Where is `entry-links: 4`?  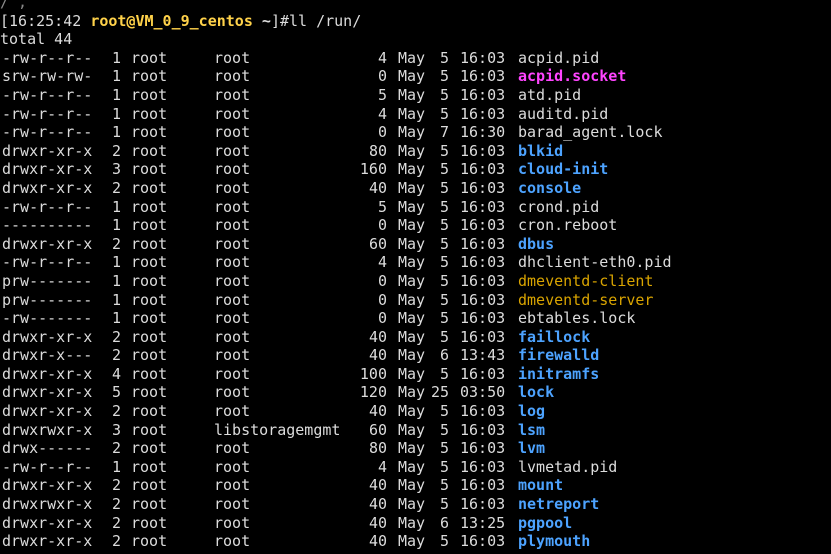
entry-links: 4 is located at coordinates (116, 373).